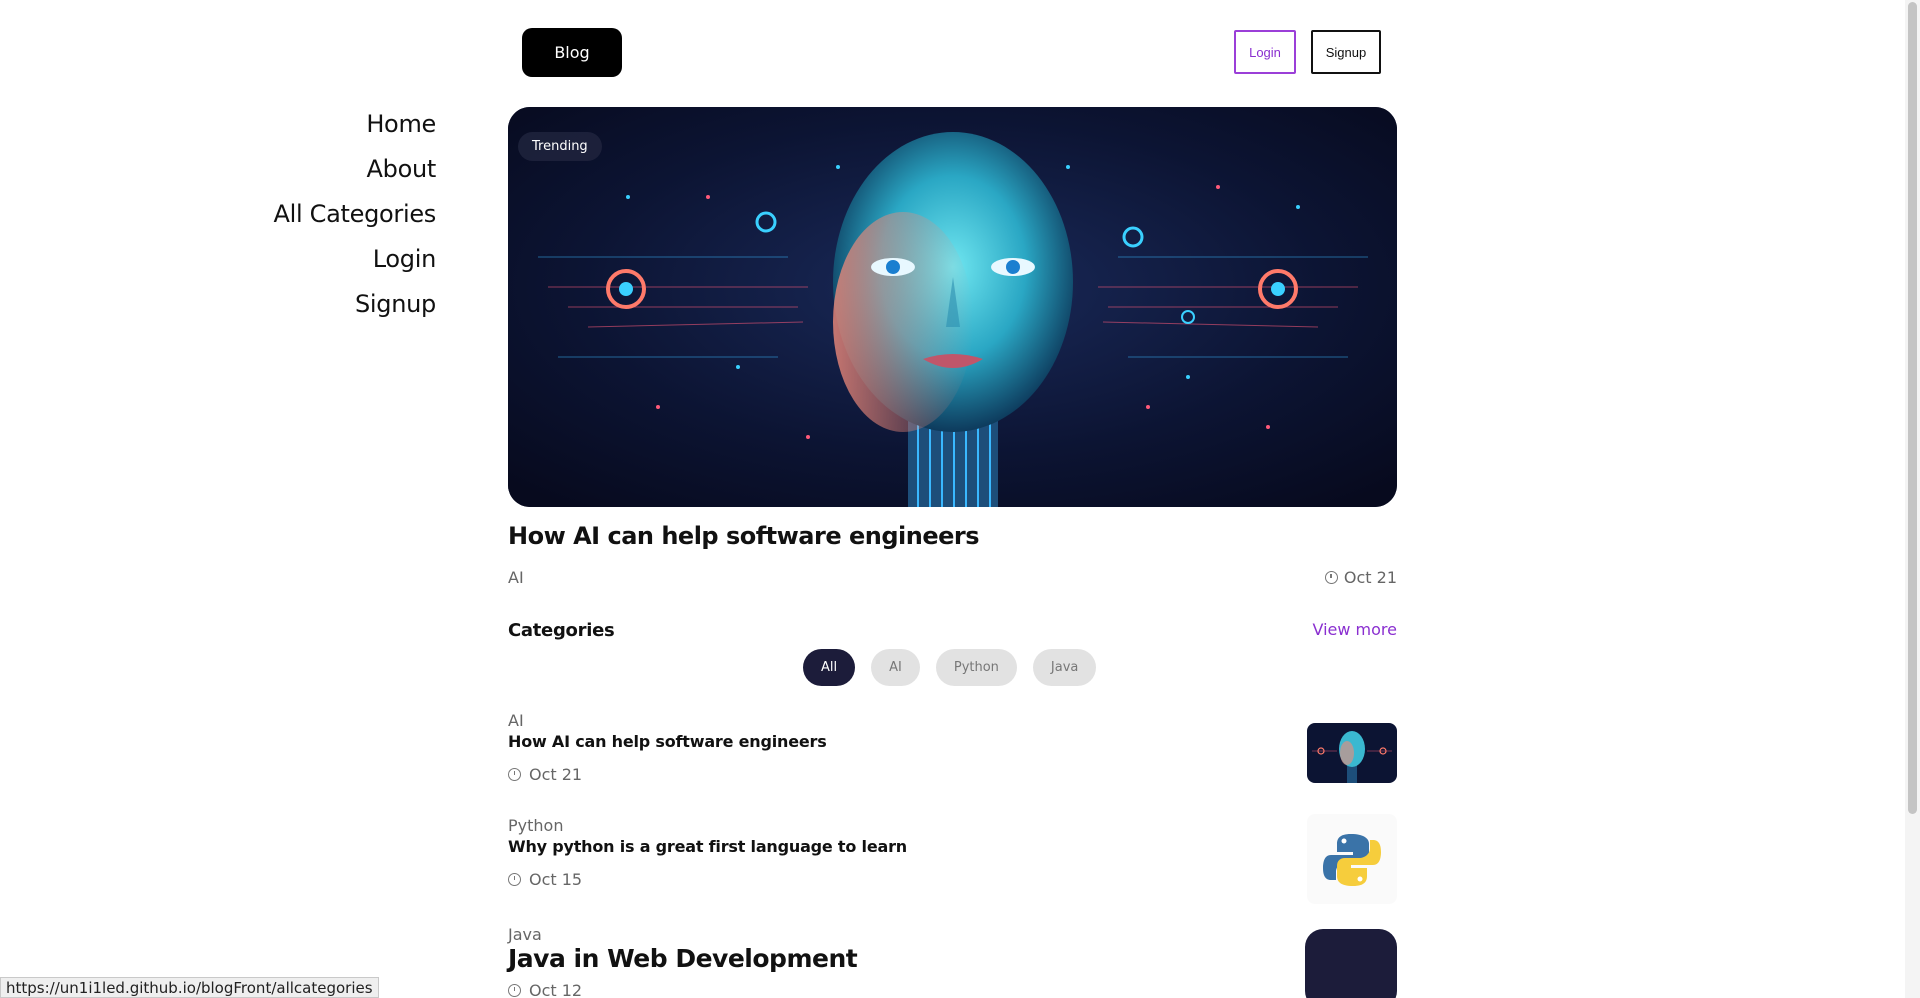 Image resolution: width=1920 pixels, height=998 pixels. What do you see at coordinates (952, 879) in the screenshot?
I see `post-date: Oct 15` at bounding box center [952, 879].